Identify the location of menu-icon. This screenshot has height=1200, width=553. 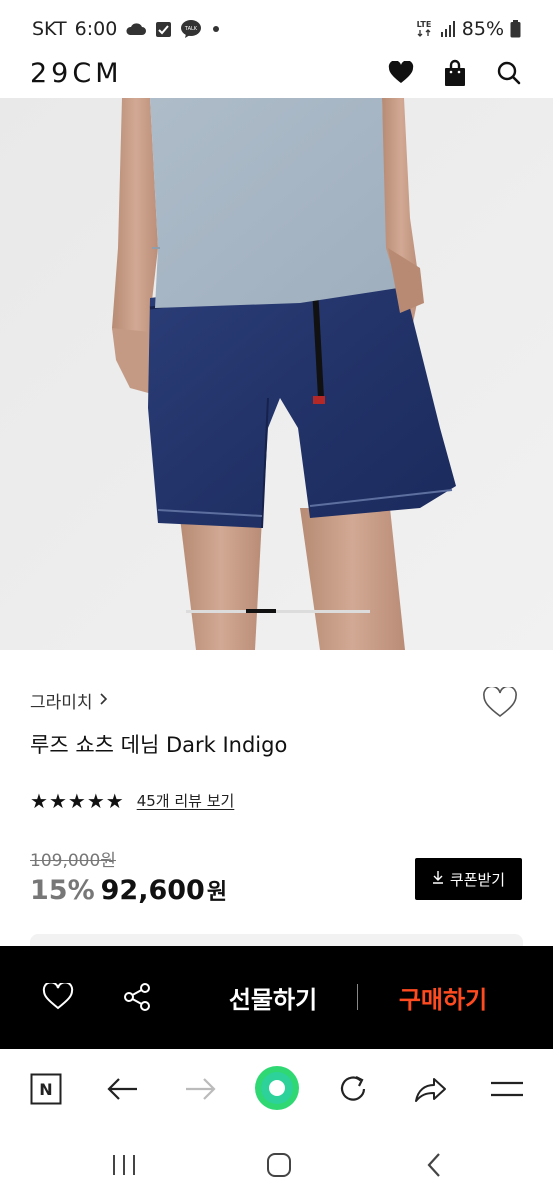
(507, 1089).